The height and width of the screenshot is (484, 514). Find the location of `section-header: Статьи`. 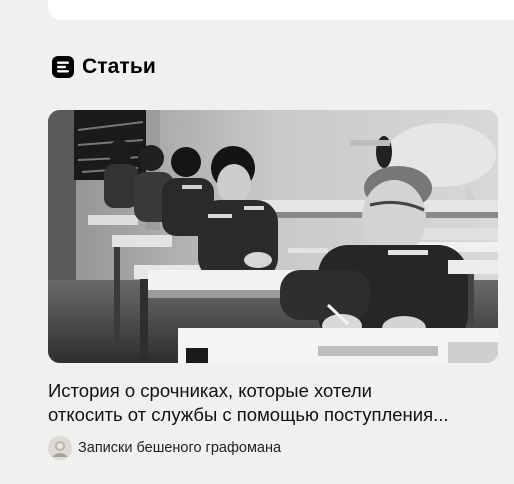

section-header: Статьи is located at coordinates (104, 67).